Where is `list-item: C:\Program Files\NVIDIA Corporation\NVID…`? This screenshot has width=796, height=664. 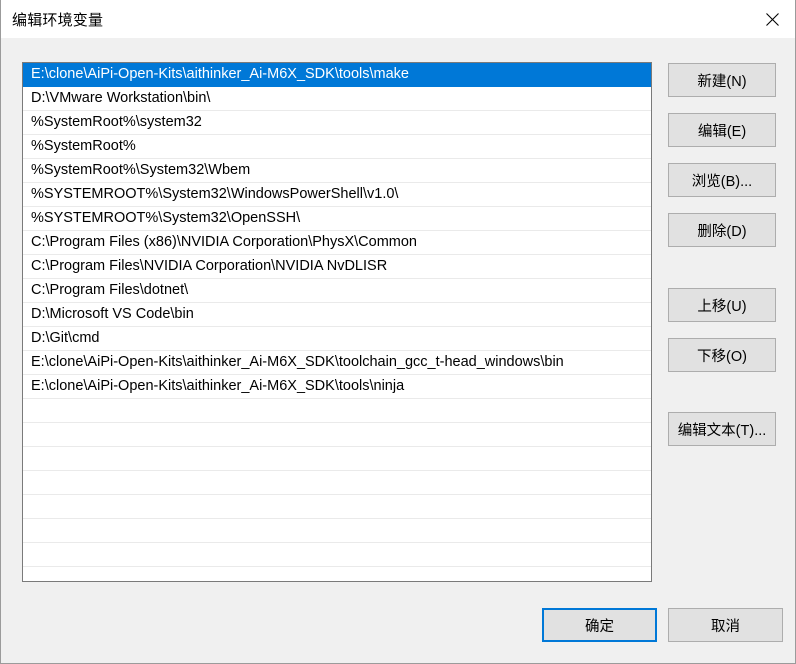 list-item: C:\Program Files\NVIDIA Corporation\NVID… is located at coordinates (337, 267).